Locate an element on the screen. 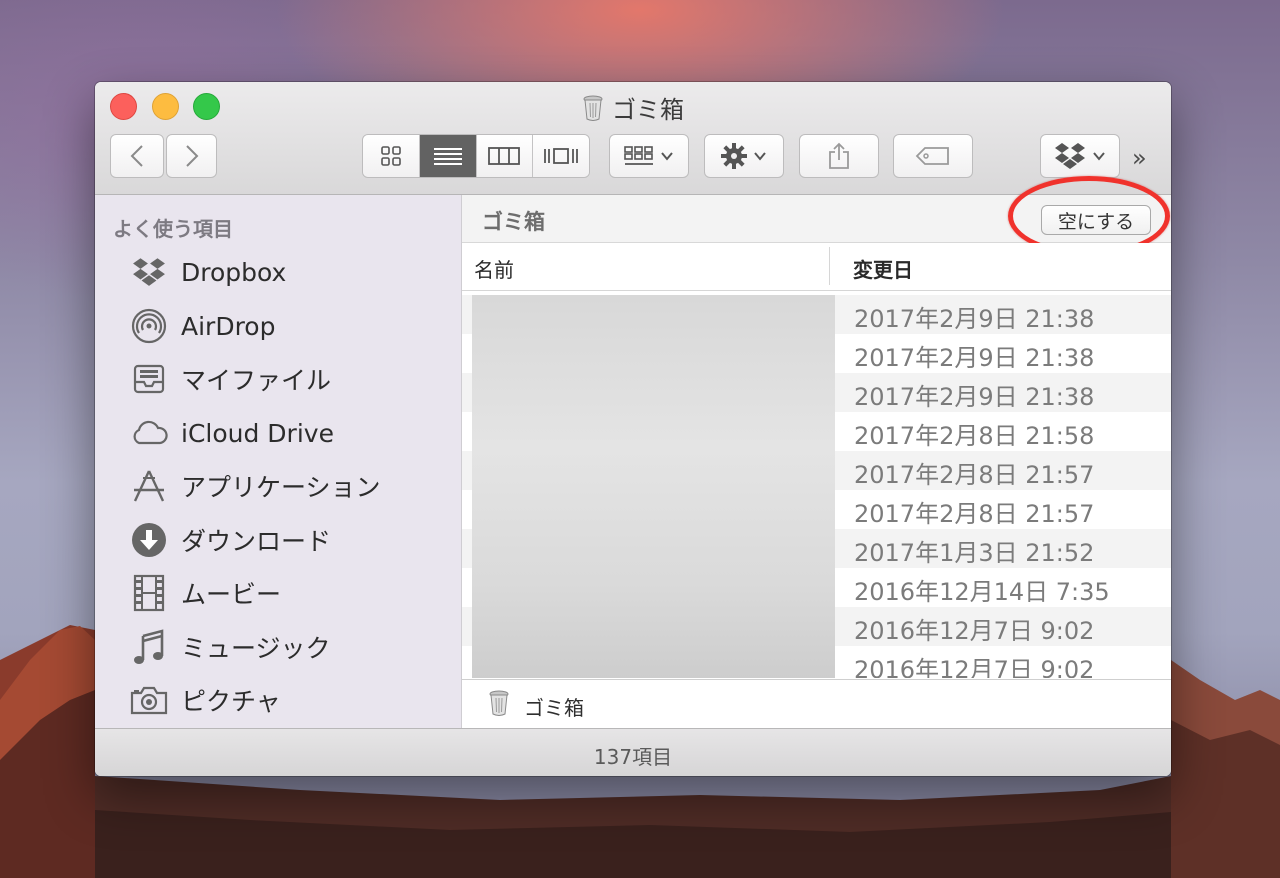 The width and height of the screenshot is (1280, 878). cover-flow-icon is located at coordinates (561, 156).